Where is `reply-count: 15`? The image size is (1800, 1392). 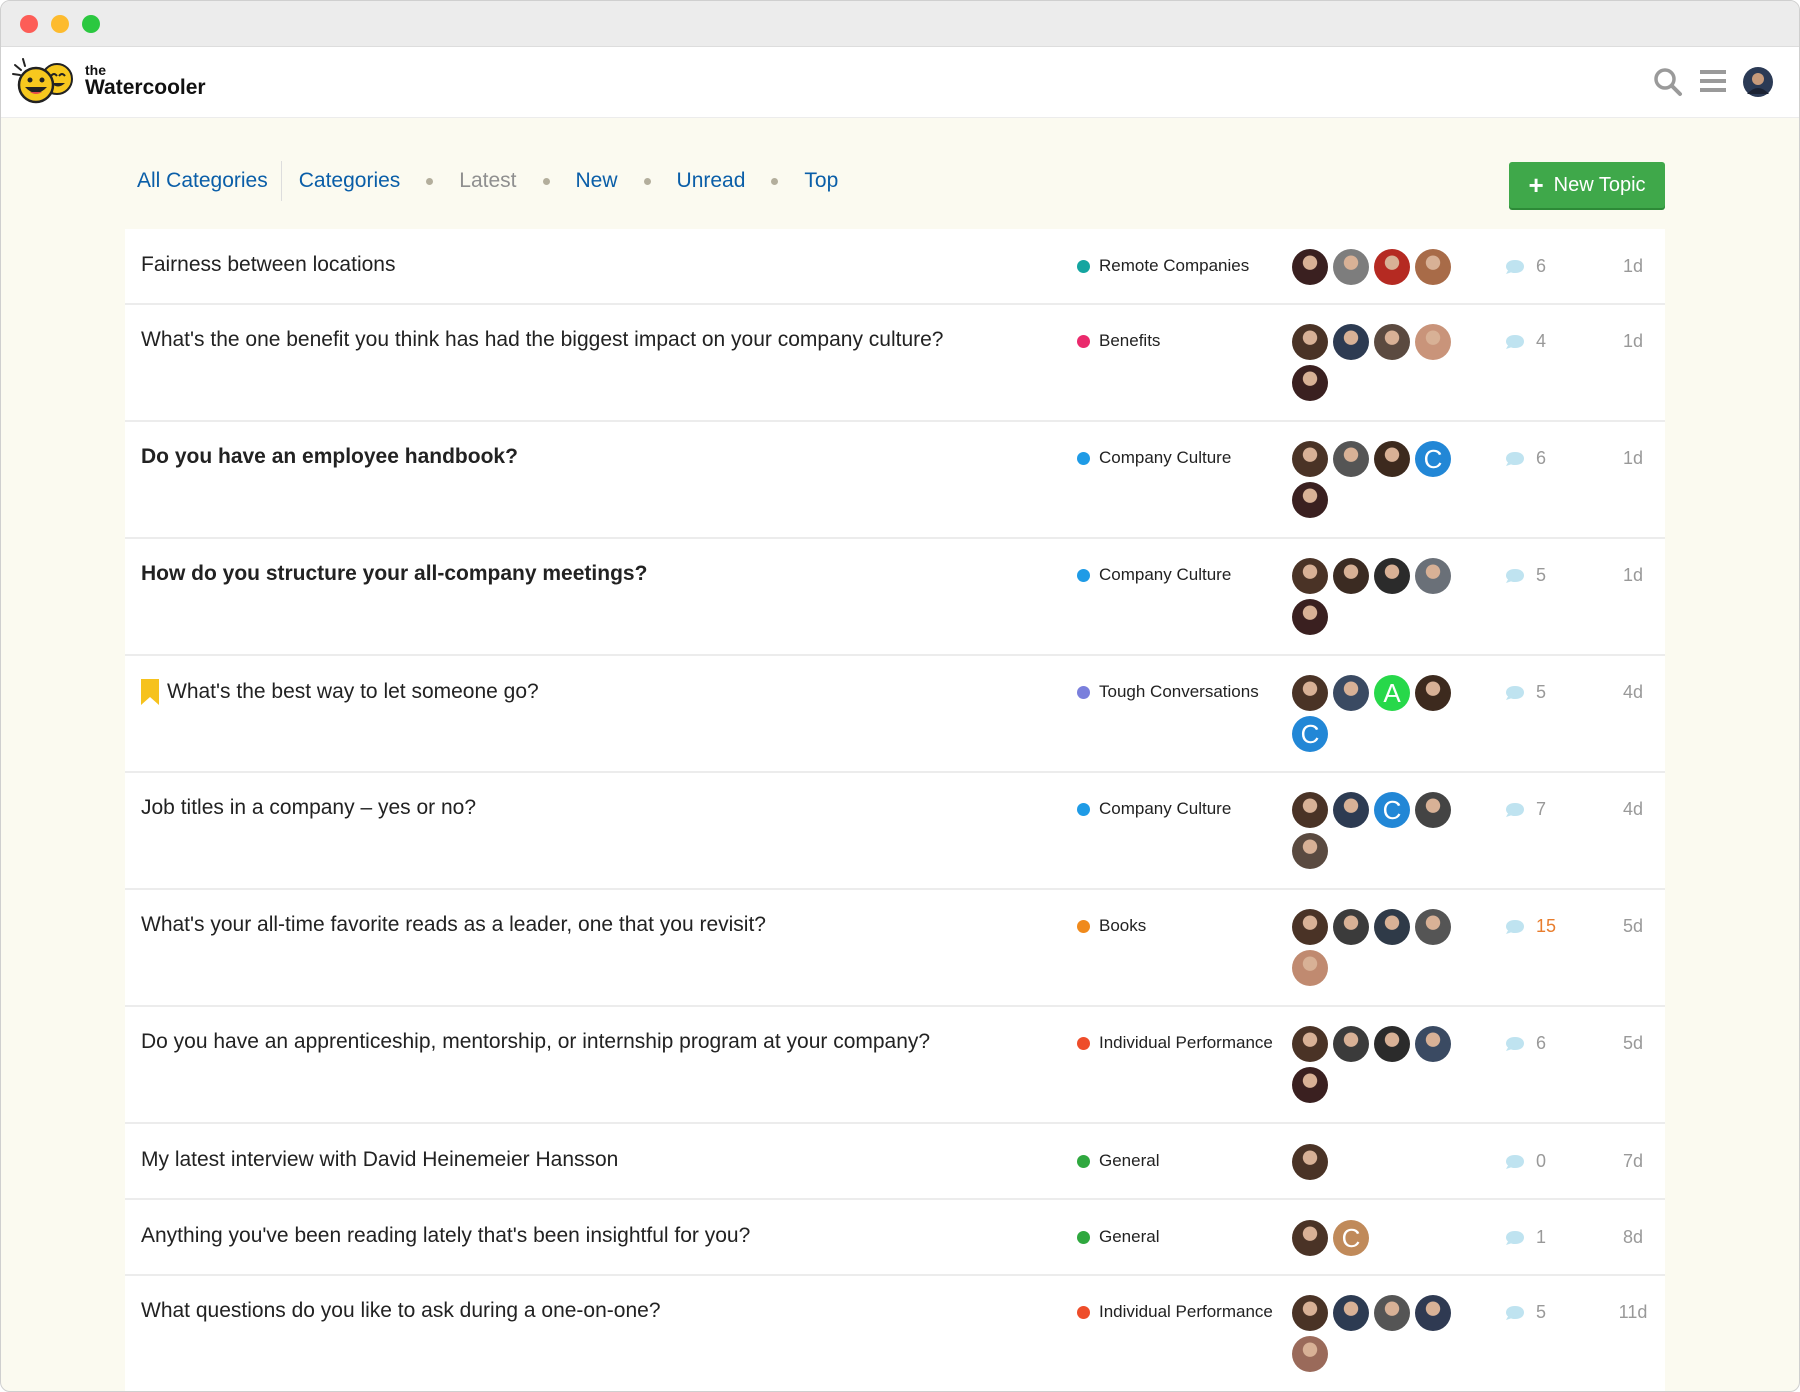 reply-count: 15 is located at coordinates (1545, 926).